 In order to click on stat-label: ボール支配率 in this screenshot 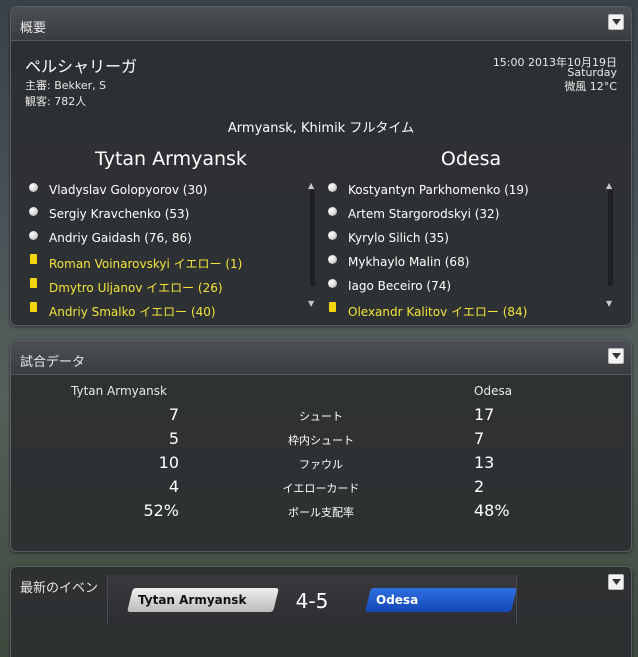, I will do `click(321, 512)`.